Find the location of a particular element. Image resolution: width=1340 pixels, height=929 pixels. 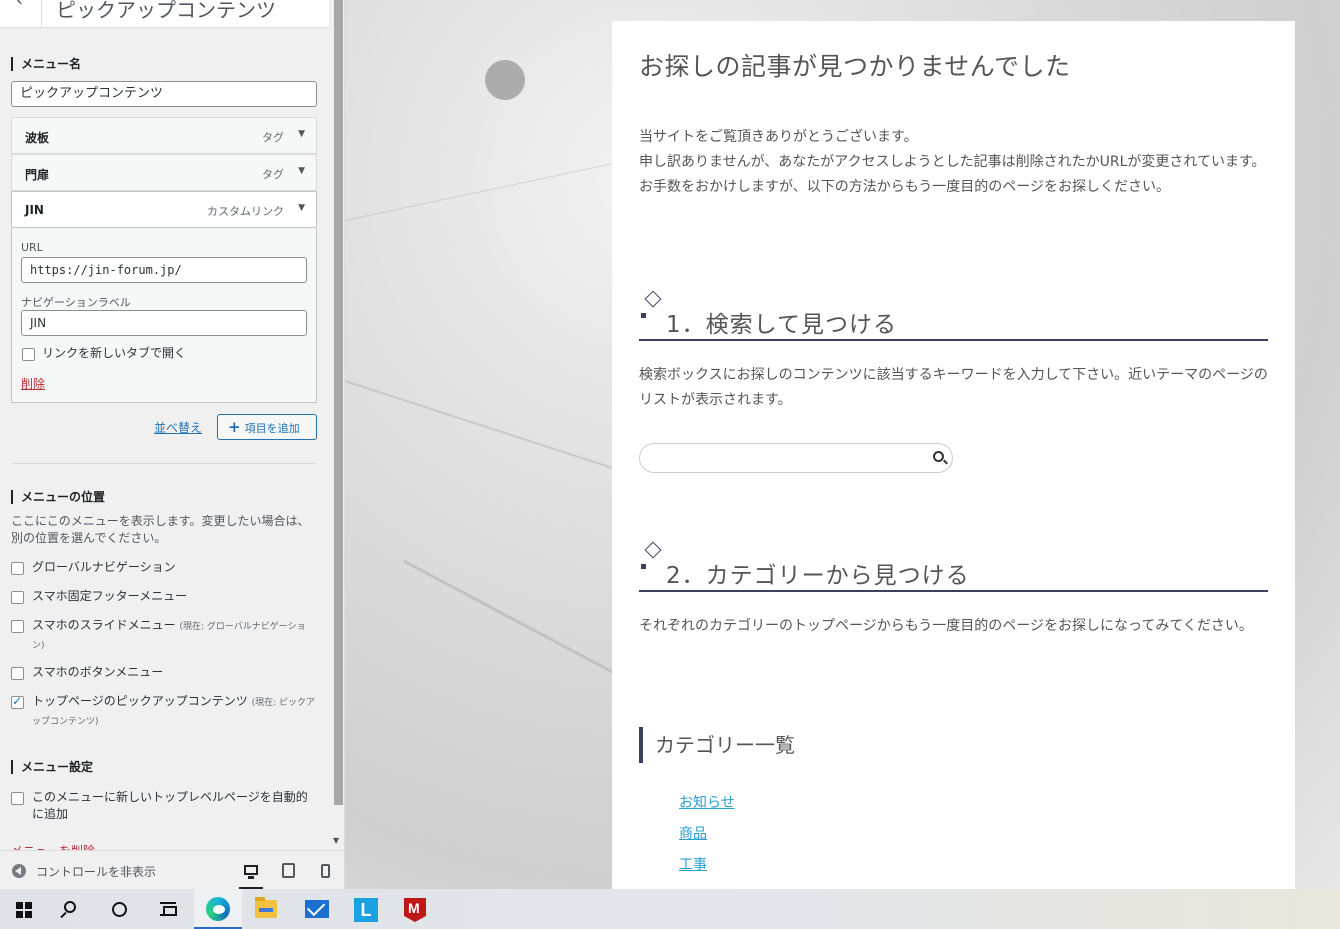

new-tab-label: リンクを新しいタブで開く is located at coordinates (114, 353).